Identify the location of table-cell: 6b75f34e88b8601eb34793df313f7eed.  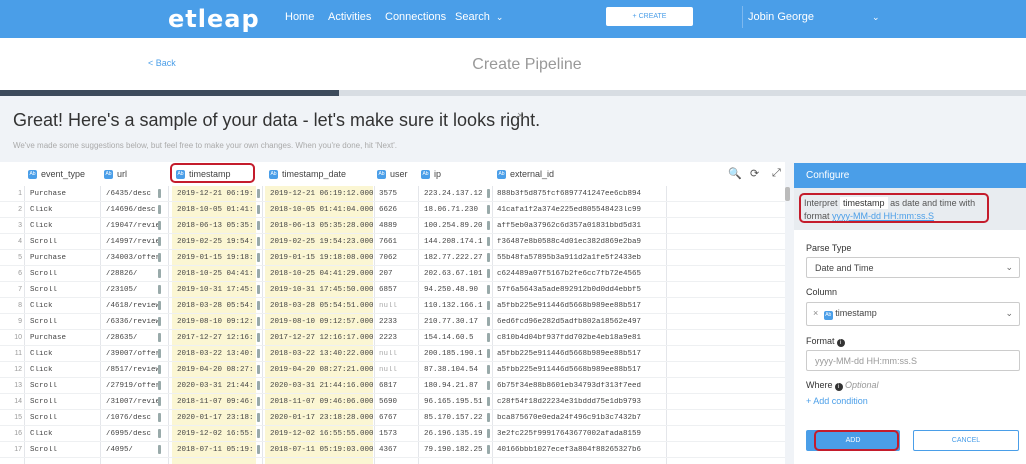
(581, 386).